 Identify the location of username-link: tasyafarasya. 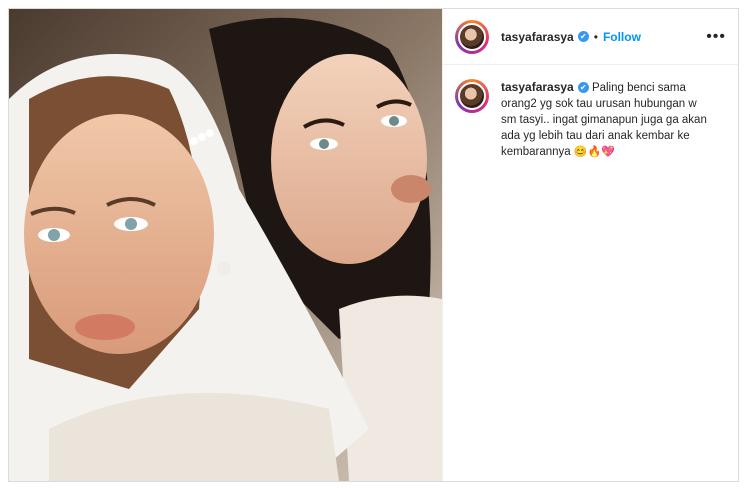
(537, 37).